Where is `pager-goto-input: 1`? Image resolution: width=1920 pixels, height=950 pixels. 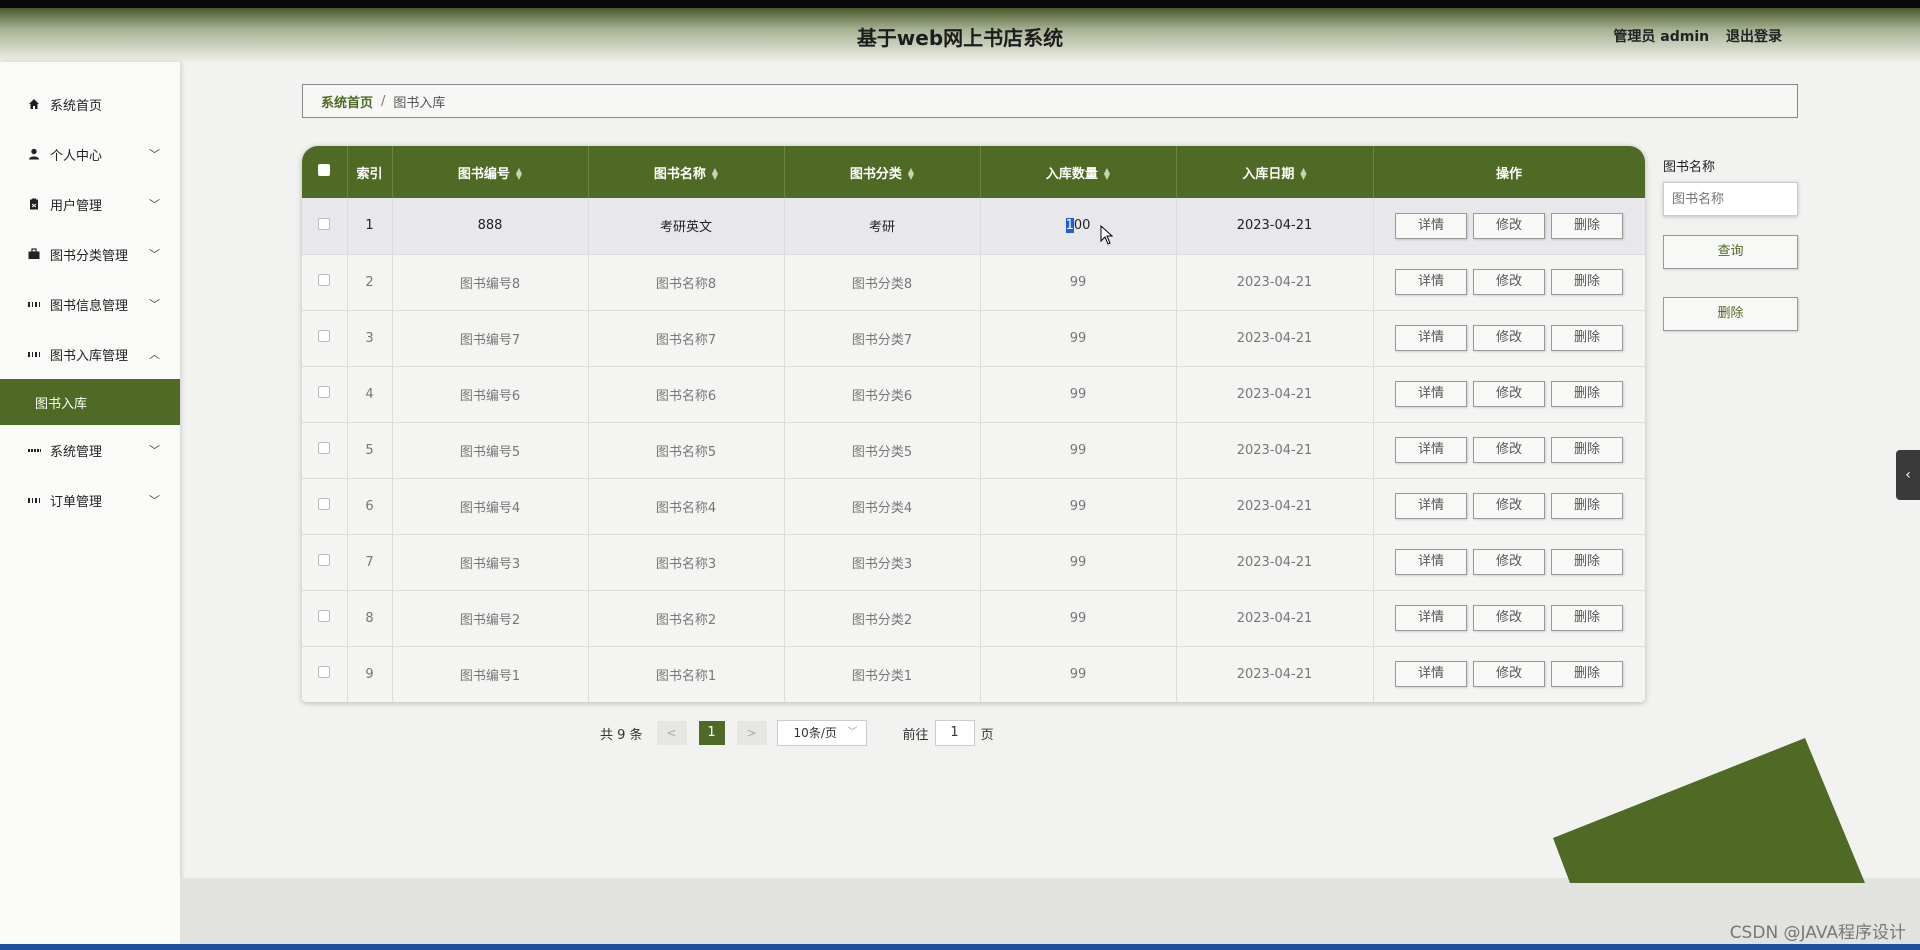
pager-goto-input: 1 is located at coordinates (954, 733).